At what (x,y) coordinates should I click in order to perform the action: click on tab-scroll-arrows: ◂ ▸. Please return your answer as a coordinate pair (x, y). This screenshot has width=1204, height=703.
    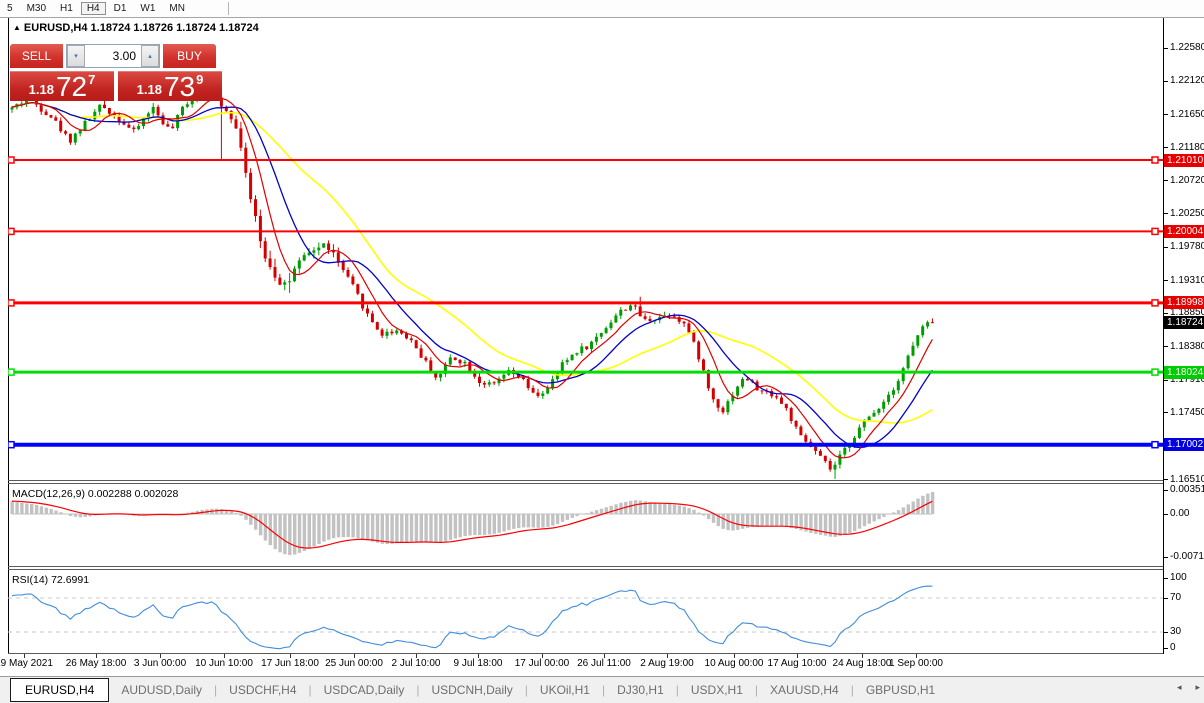
    Looking at the image, I should click on (1188, 687).